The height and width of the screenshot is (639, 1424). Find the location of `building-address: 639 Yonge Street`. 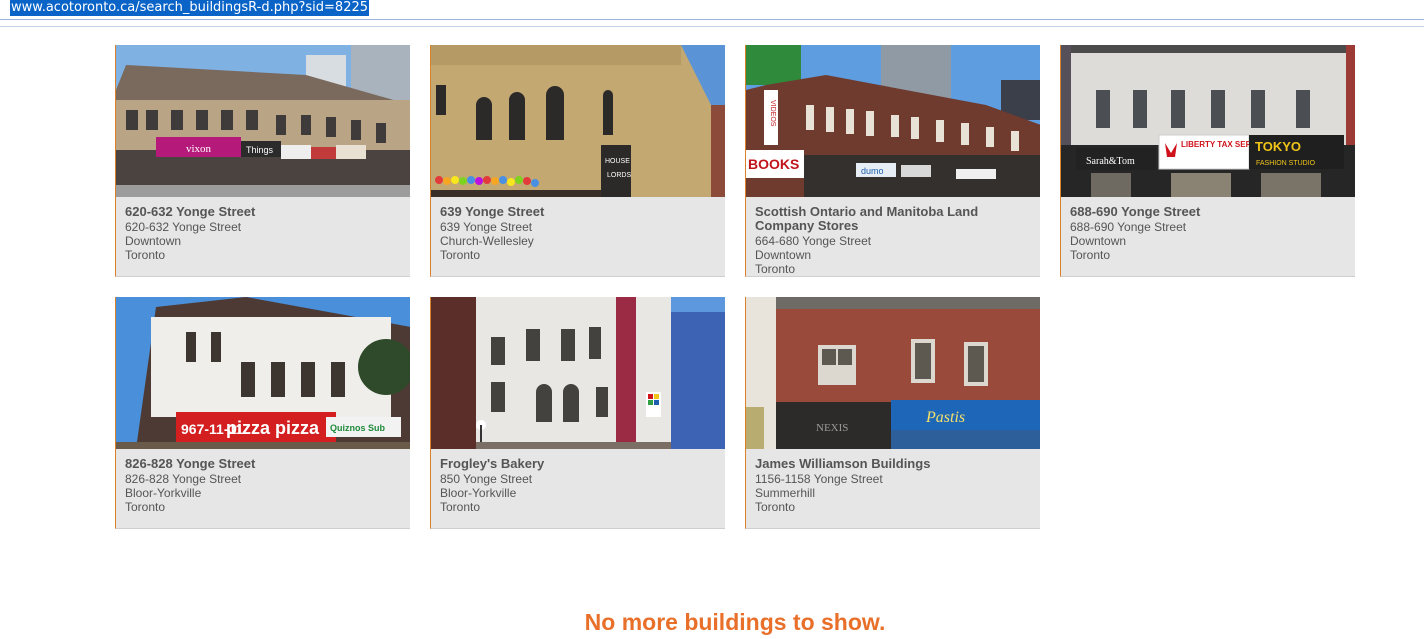

building-address: 639 Yonge Street is located at coordinates (486, 227).